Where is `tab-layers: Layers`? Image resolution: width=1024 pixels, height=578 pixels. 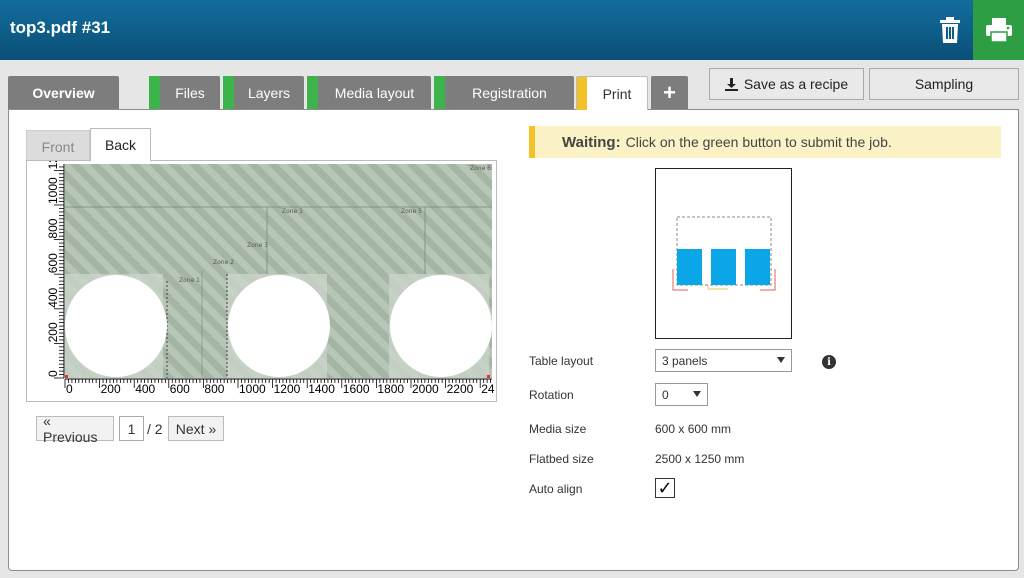
tab-layers: Layers is located at coordinates (263, 92).